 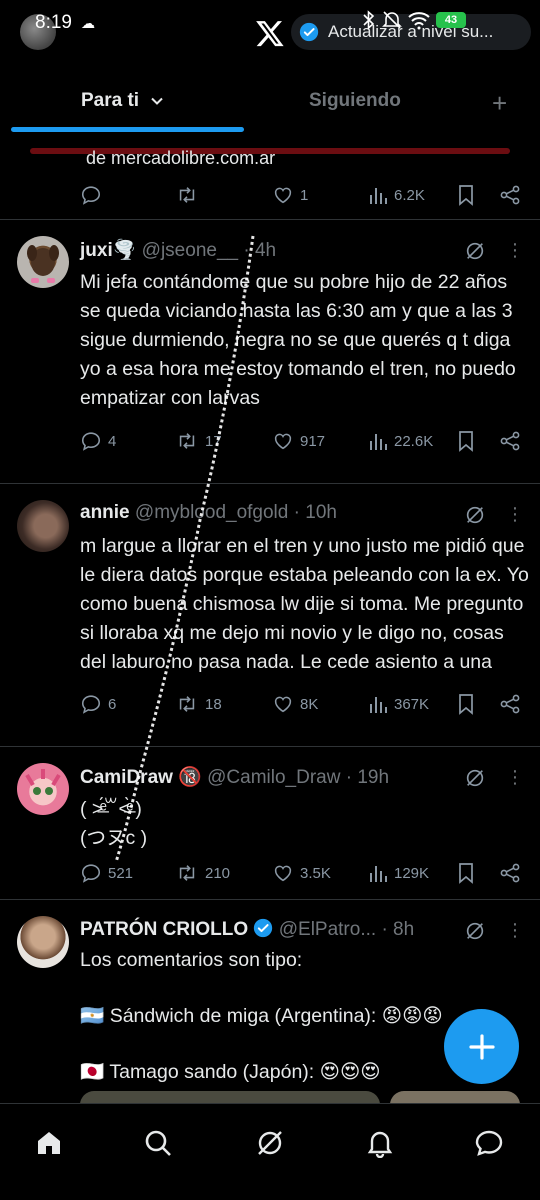 I want to click on post-time: · 19h, so click(x=367, y=777).